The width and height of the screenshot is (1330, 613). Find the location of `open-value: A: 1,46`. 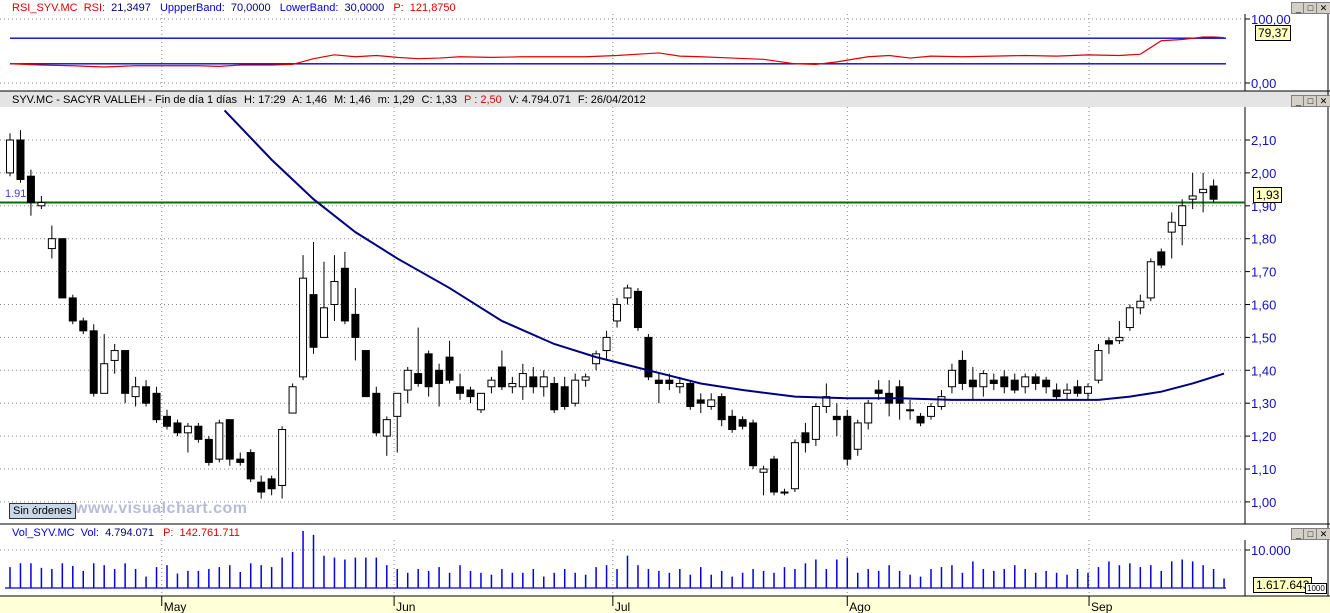

open-value: A: 1,46 is located at coordinates (309, 100).